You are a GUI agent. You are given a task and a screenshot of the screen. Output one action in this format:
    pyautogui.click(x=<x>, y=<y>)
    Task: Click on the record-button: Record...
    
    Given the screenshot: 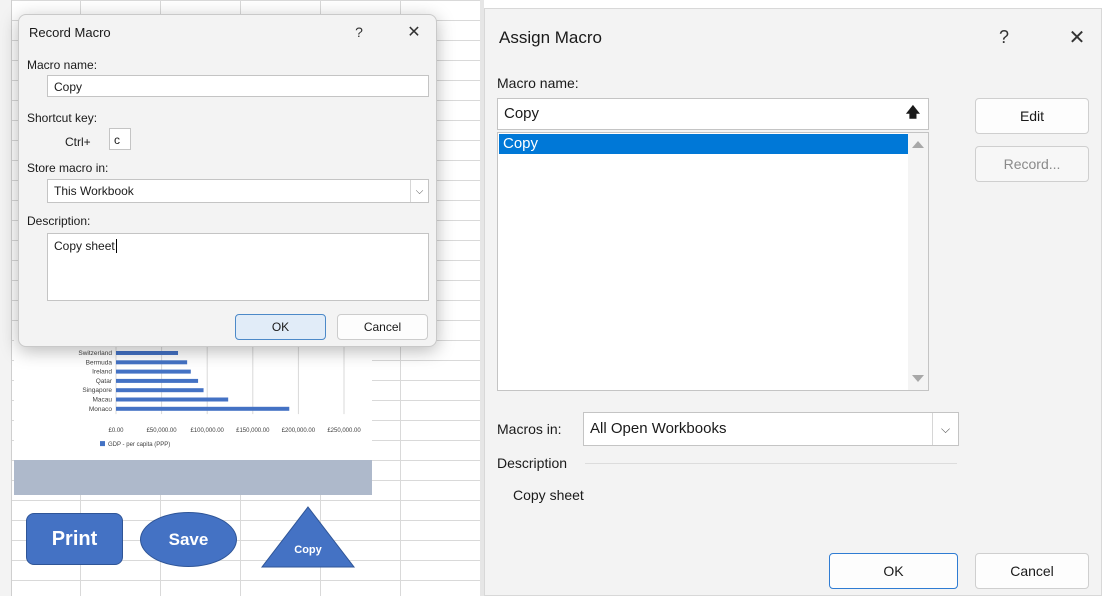 What is the action you would take?
    pyautogui.click(x=1032, y=164)
    